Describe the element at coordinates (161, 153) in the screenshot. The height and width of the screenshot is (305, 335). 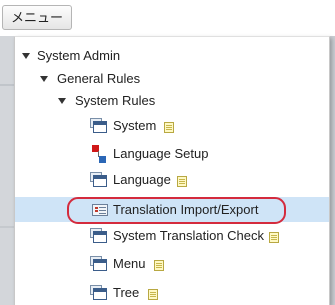
I see `tree-item-label: Language Setup` at that location.